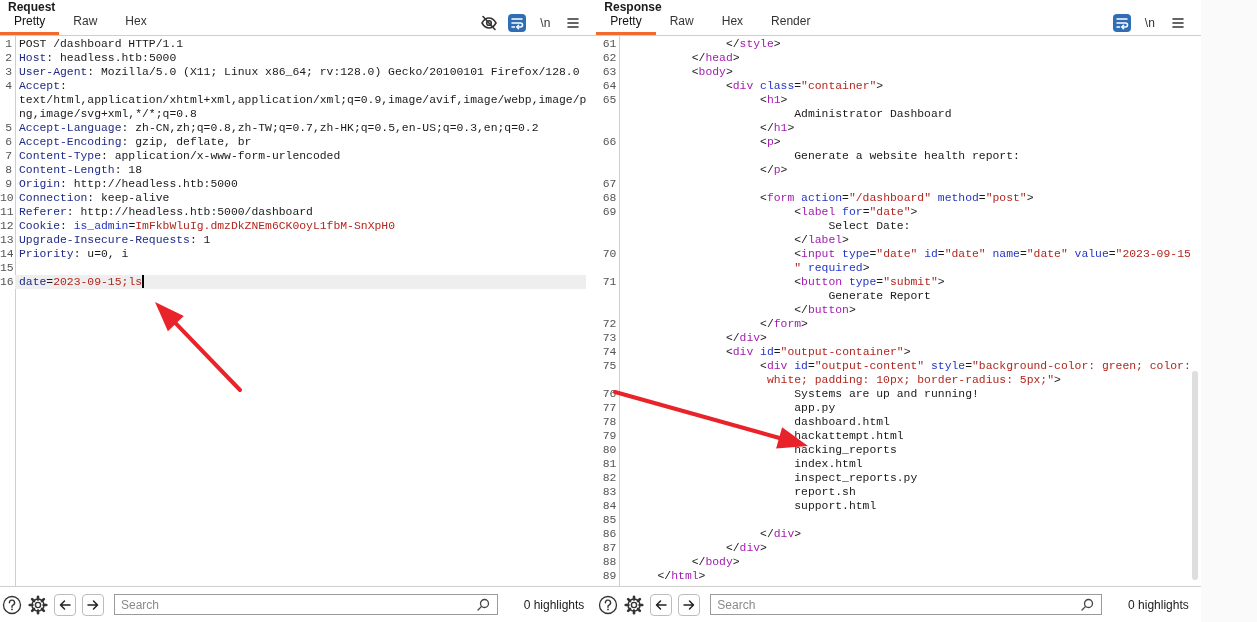 This screenshot has width=1257, height=622. Describe the element at coordinates (609, 338) in the screenshot. I see `line-number: 73` at that location.